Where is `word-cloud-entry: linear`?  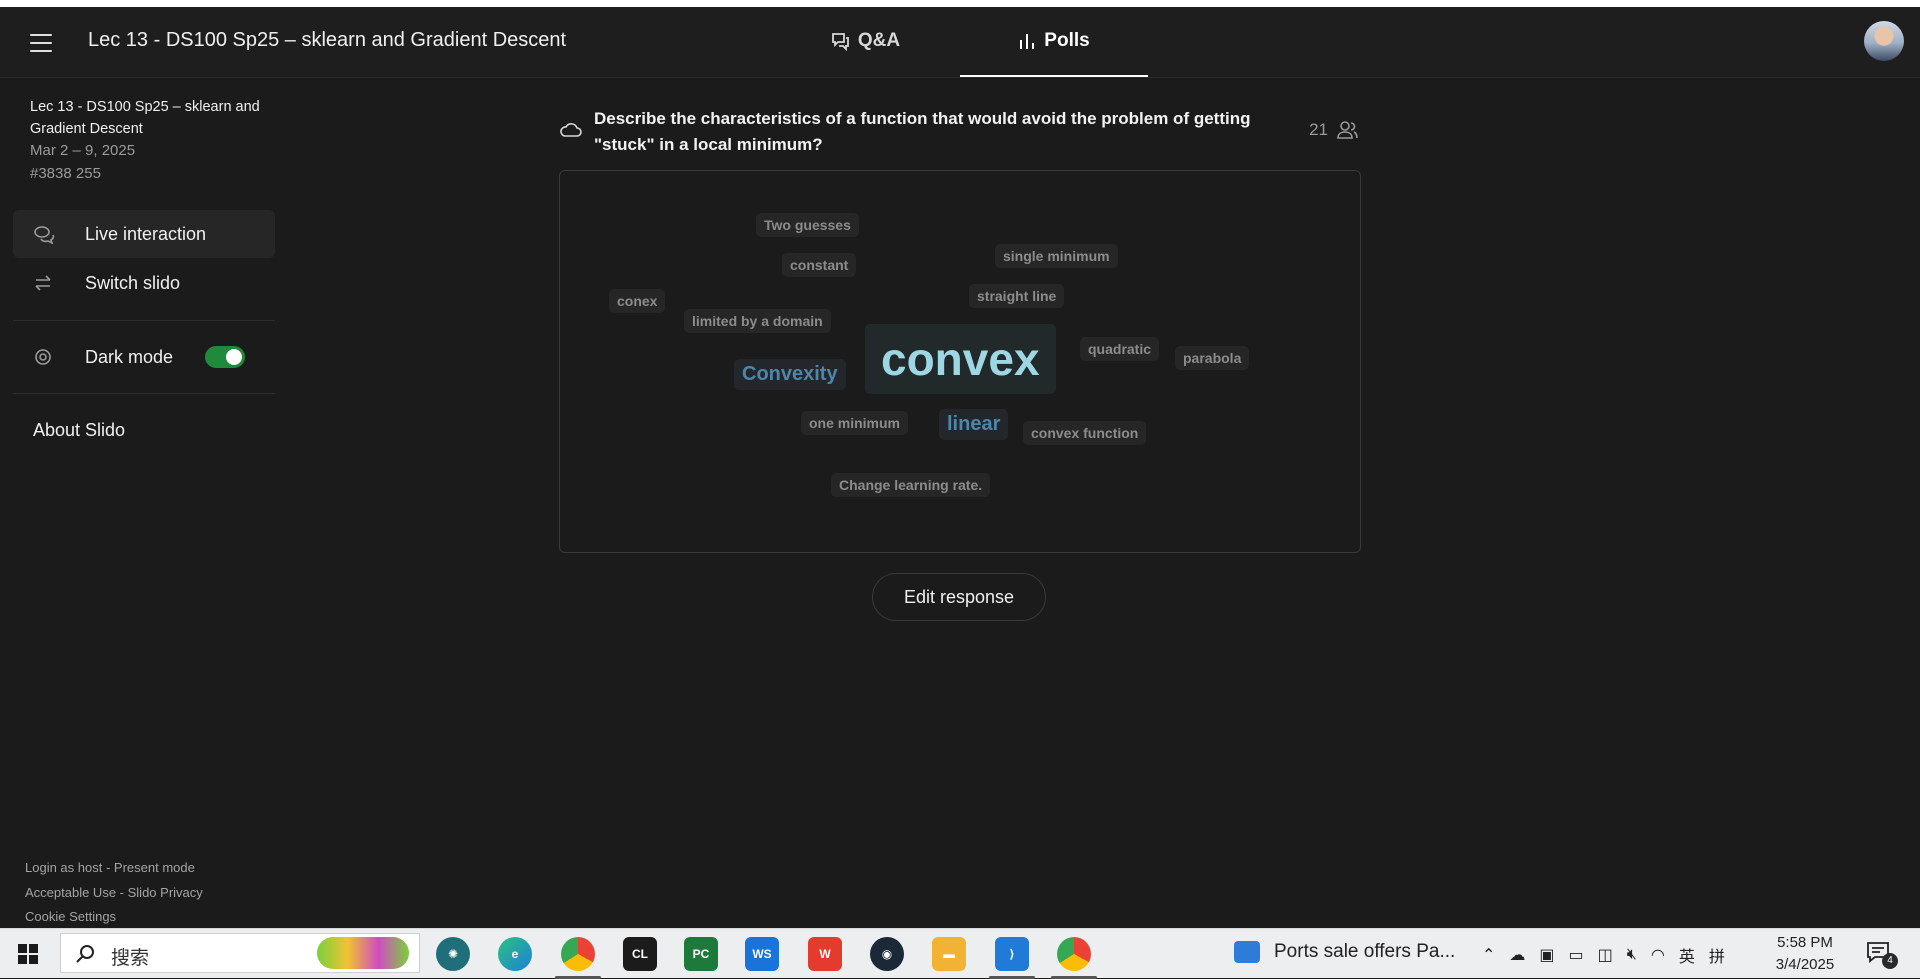
word-cloud-entry: linear is located at coordinates (974, 424).